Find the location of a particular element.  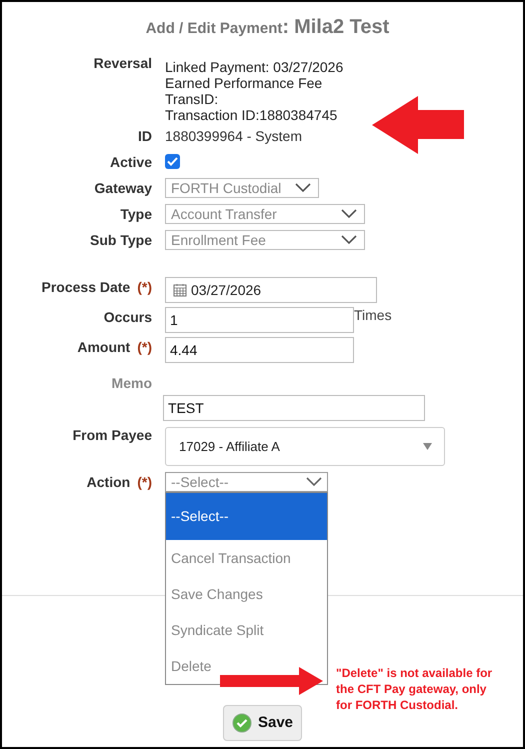

field-label: Active is located at coordinates (131, 162).